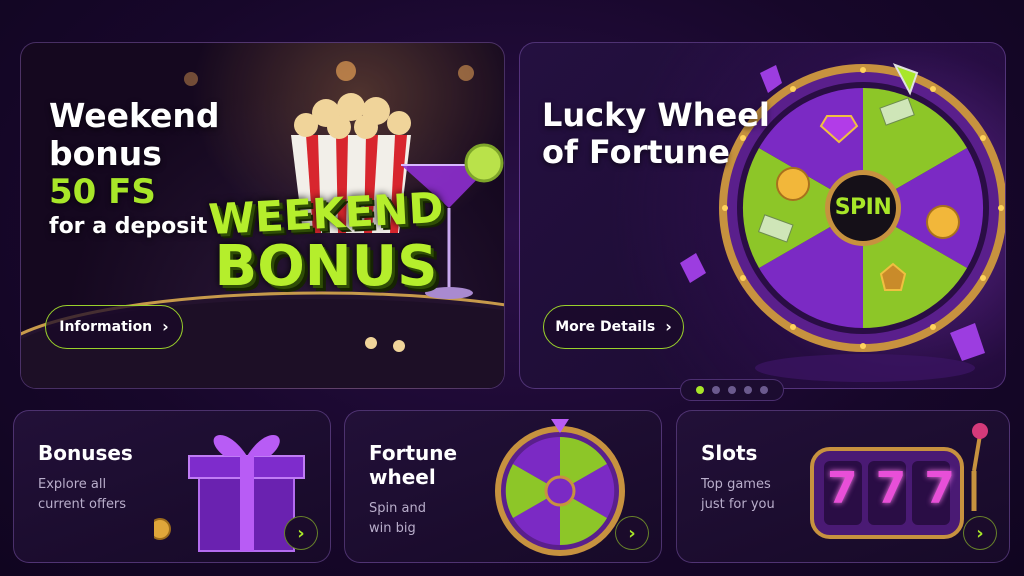 This screenshot has width=1024, height=576. Describe the element at coordinates (636, 151) in the screenshot. I see `title-line-of-fortune: of Fortune` at that location.